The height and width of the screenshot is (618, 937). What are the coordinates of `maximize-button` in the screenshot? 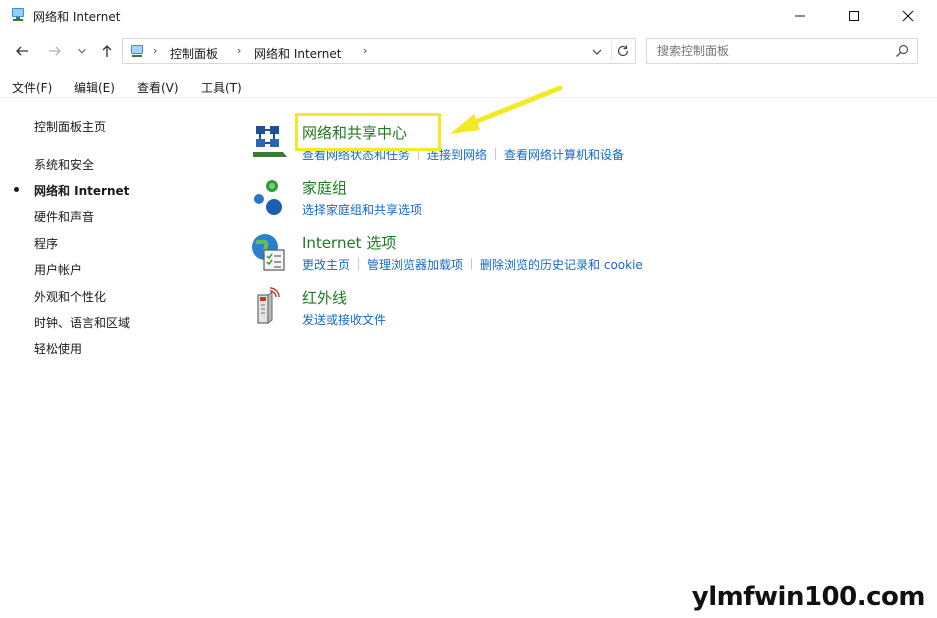 It's located at (854, 15).